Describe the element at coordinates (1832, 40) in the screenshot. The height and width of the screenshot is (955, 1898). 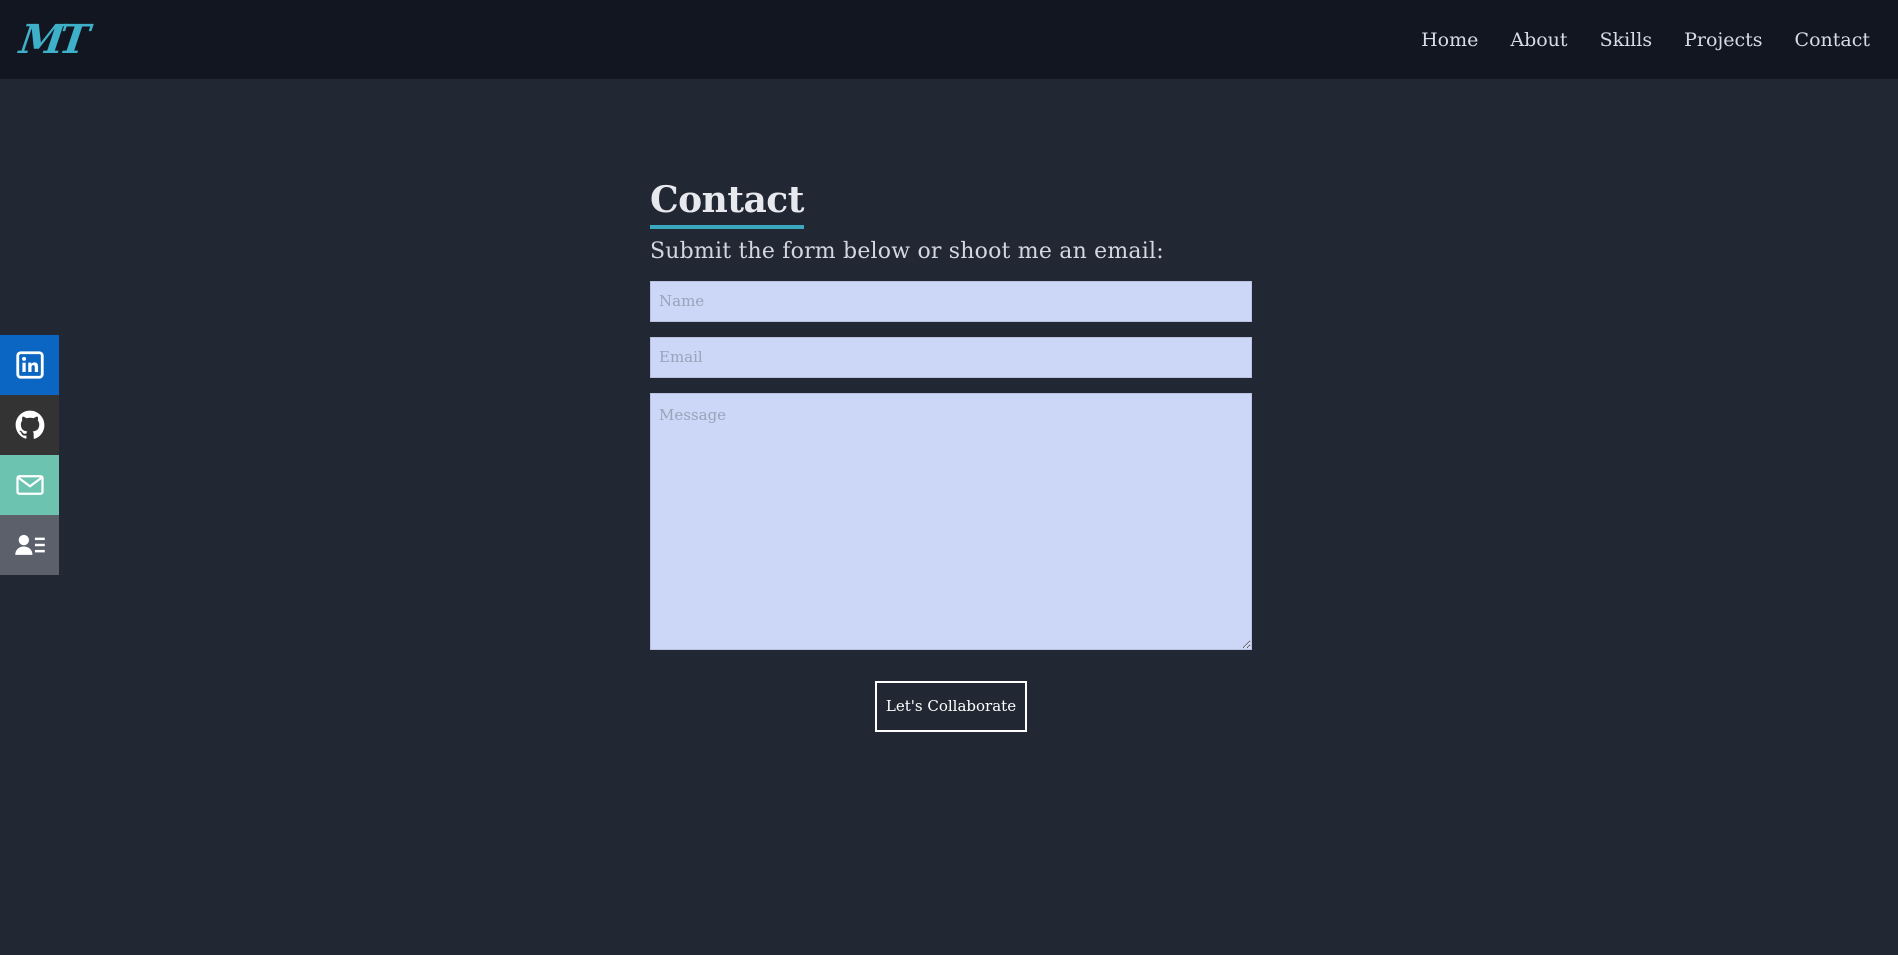
I see `nav-link-contact: Contact` at that location.